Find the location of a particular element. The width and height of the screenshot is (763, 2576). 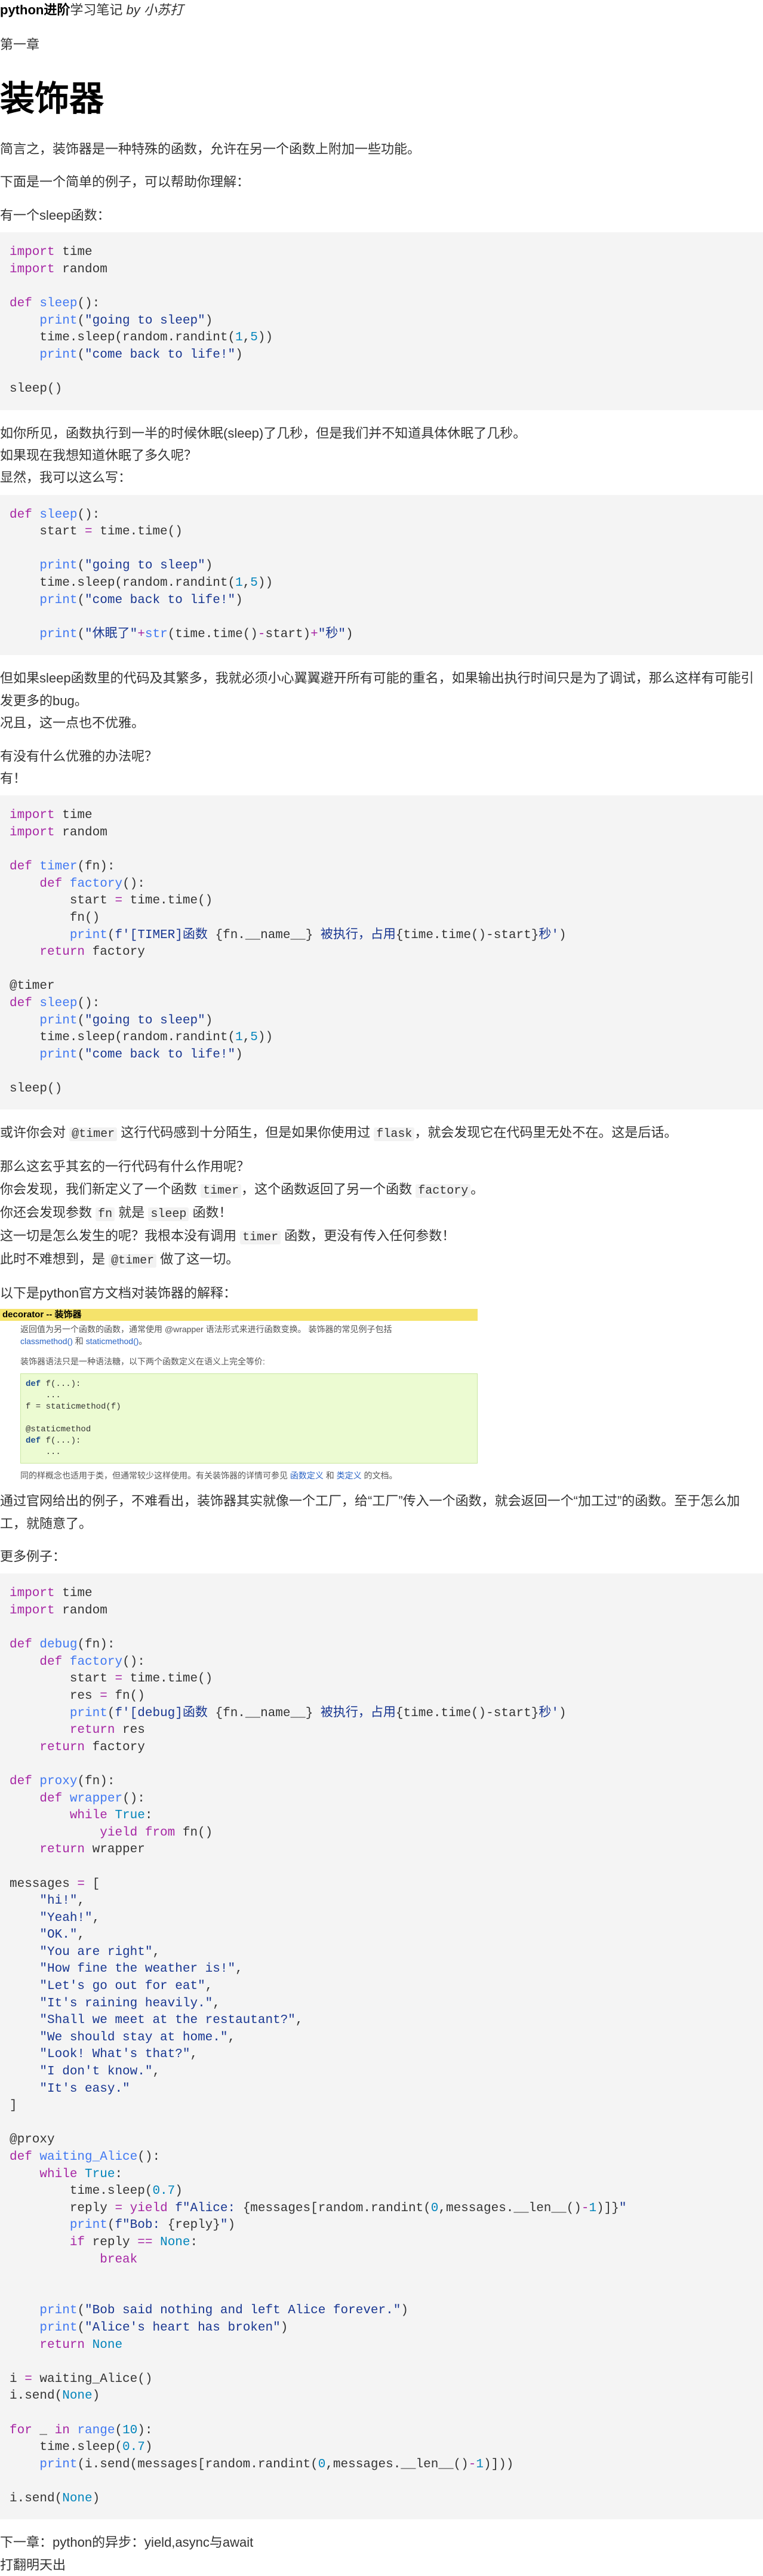

header-bold: python进阶 is located at coordinates (35, 9).